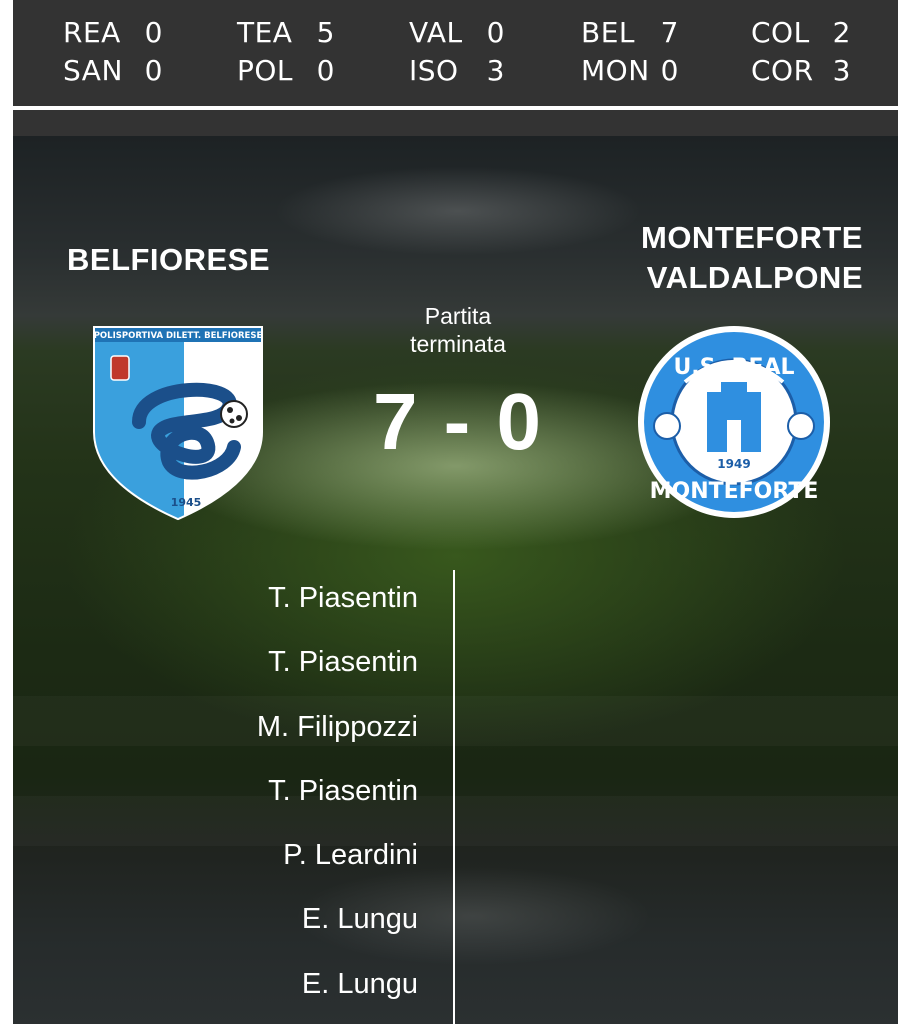 Image resolution: width=911 pixels, height=1024 pixels. I want to click on scorers-divider, so click(454, 797).